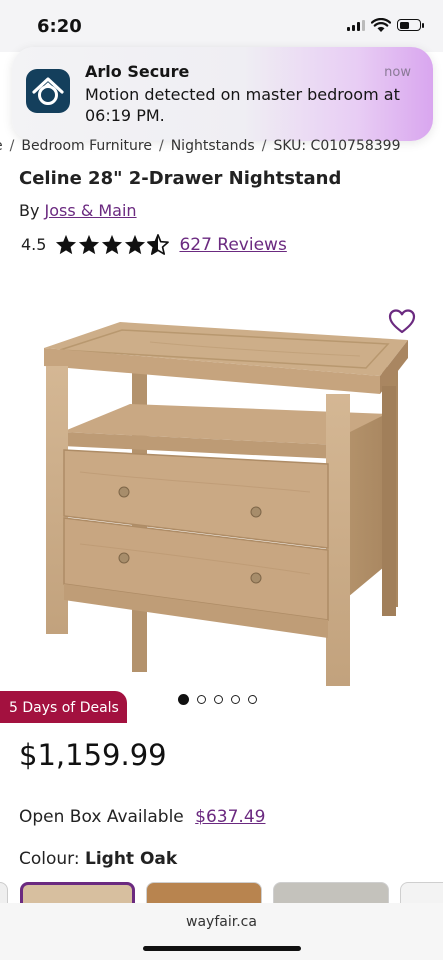  I want to click on price: $1,159.99, so click(93, 755).